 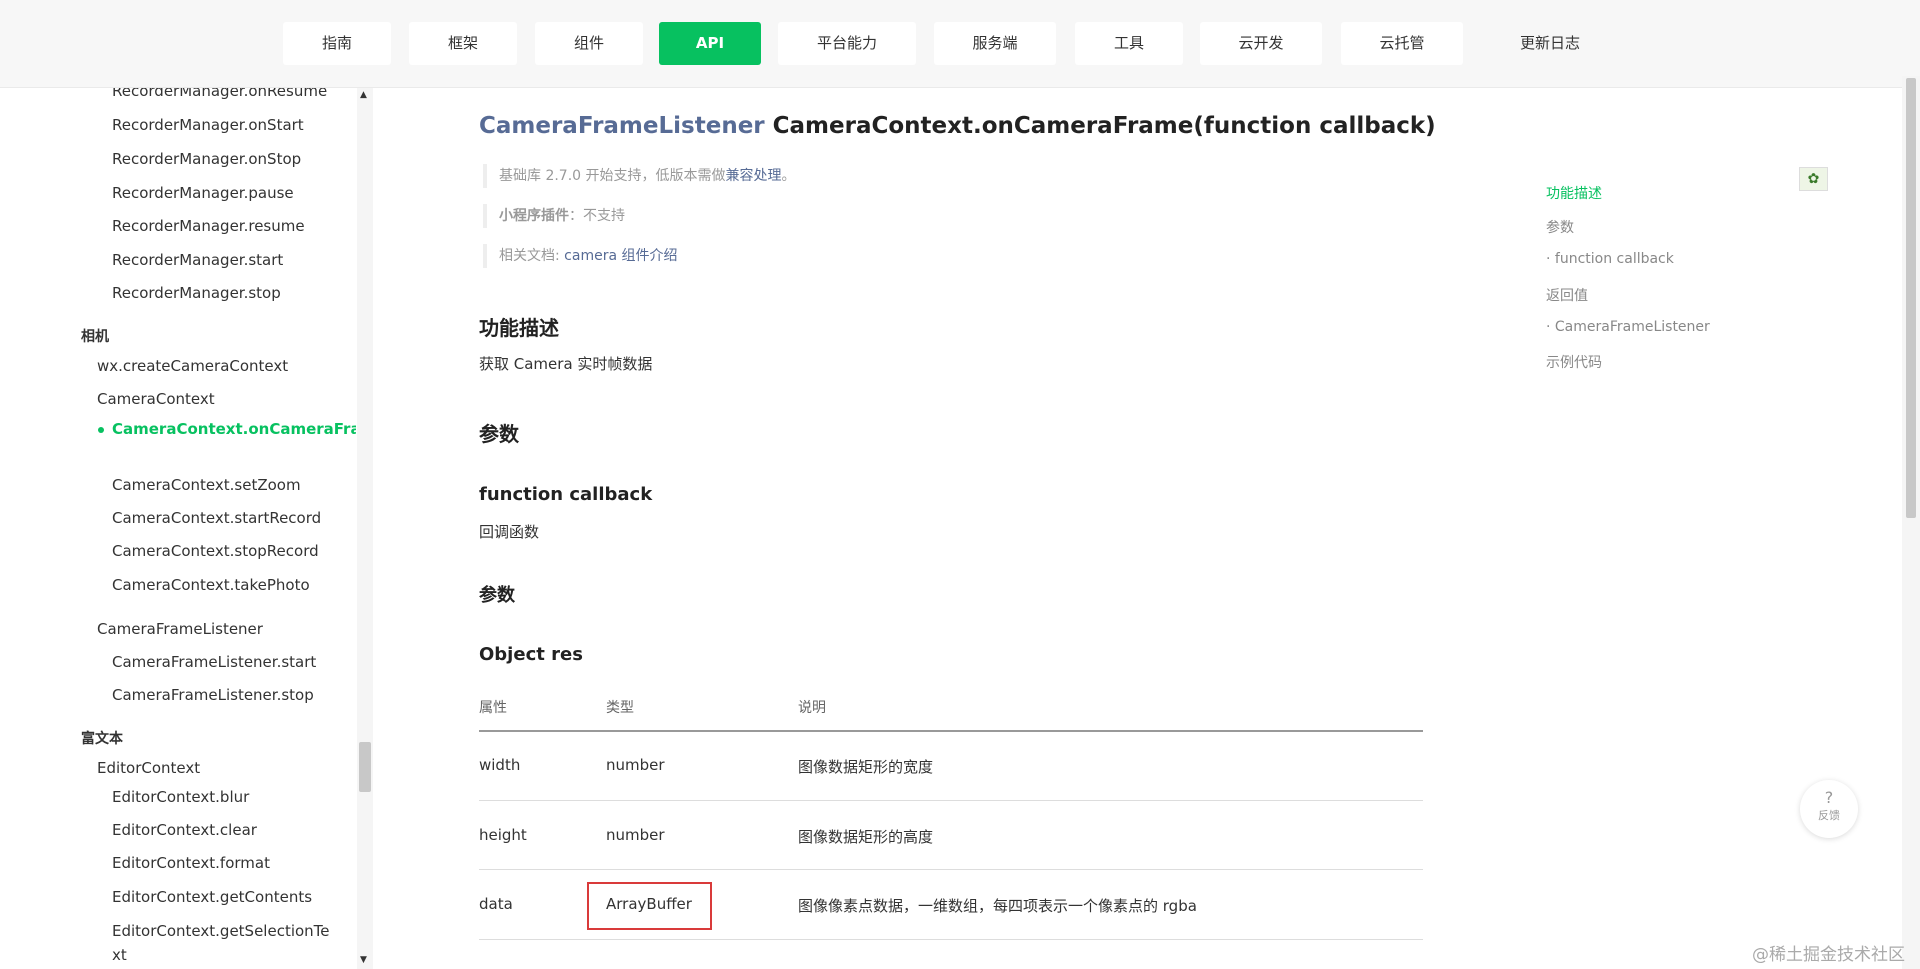 What do you see at coordinates (812, 708) in the screenshot?
I see `table-header-description: 说明` at bounding box center [812, 708].